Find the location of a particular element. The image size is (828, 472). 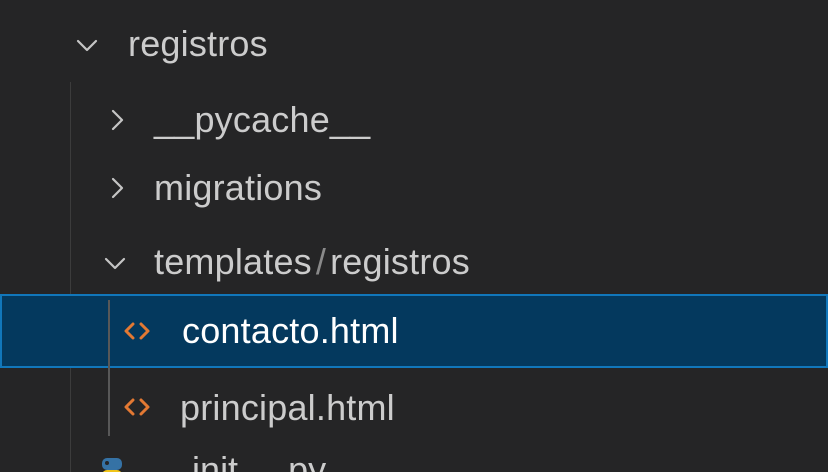

tree-item-label: principal.html is located at coordinates (287, 407).